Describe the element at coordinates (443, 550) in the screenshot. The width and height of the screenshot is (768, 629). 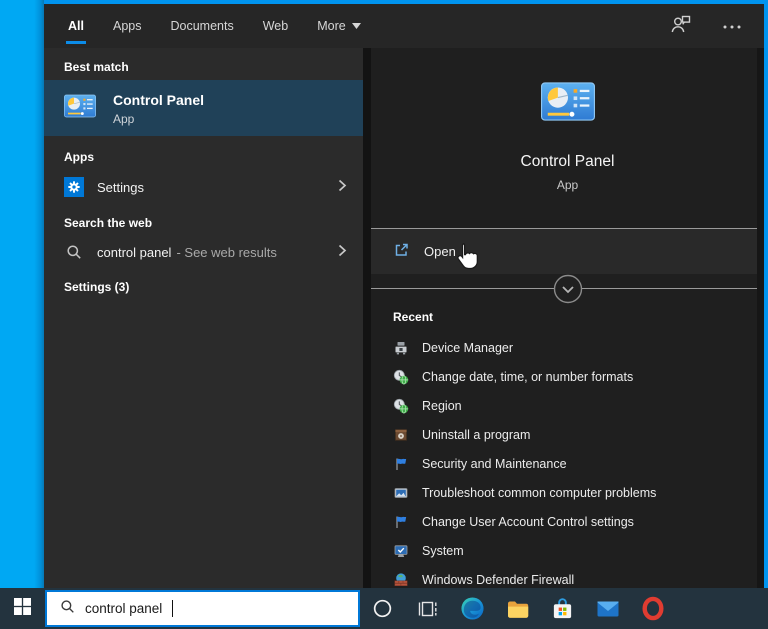
I see `recent-item-label: System` at that location.